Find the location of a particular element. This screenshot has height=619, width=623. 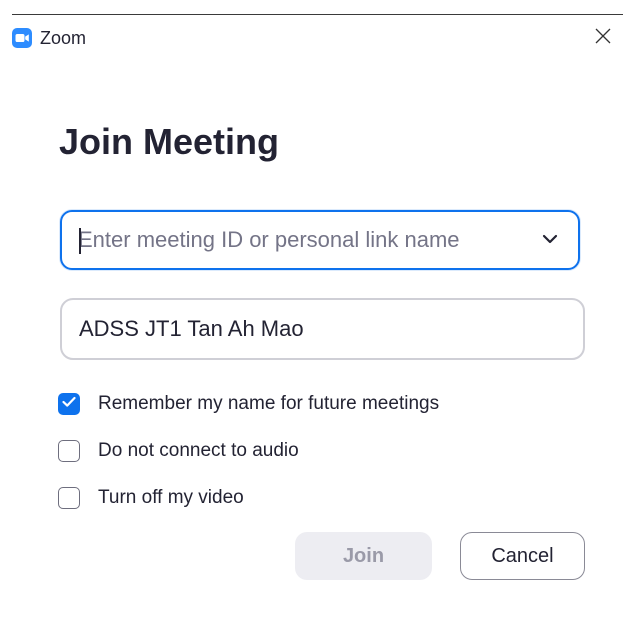

no-audio-option: Do not connect to audio is located at coordinates (178, 451).